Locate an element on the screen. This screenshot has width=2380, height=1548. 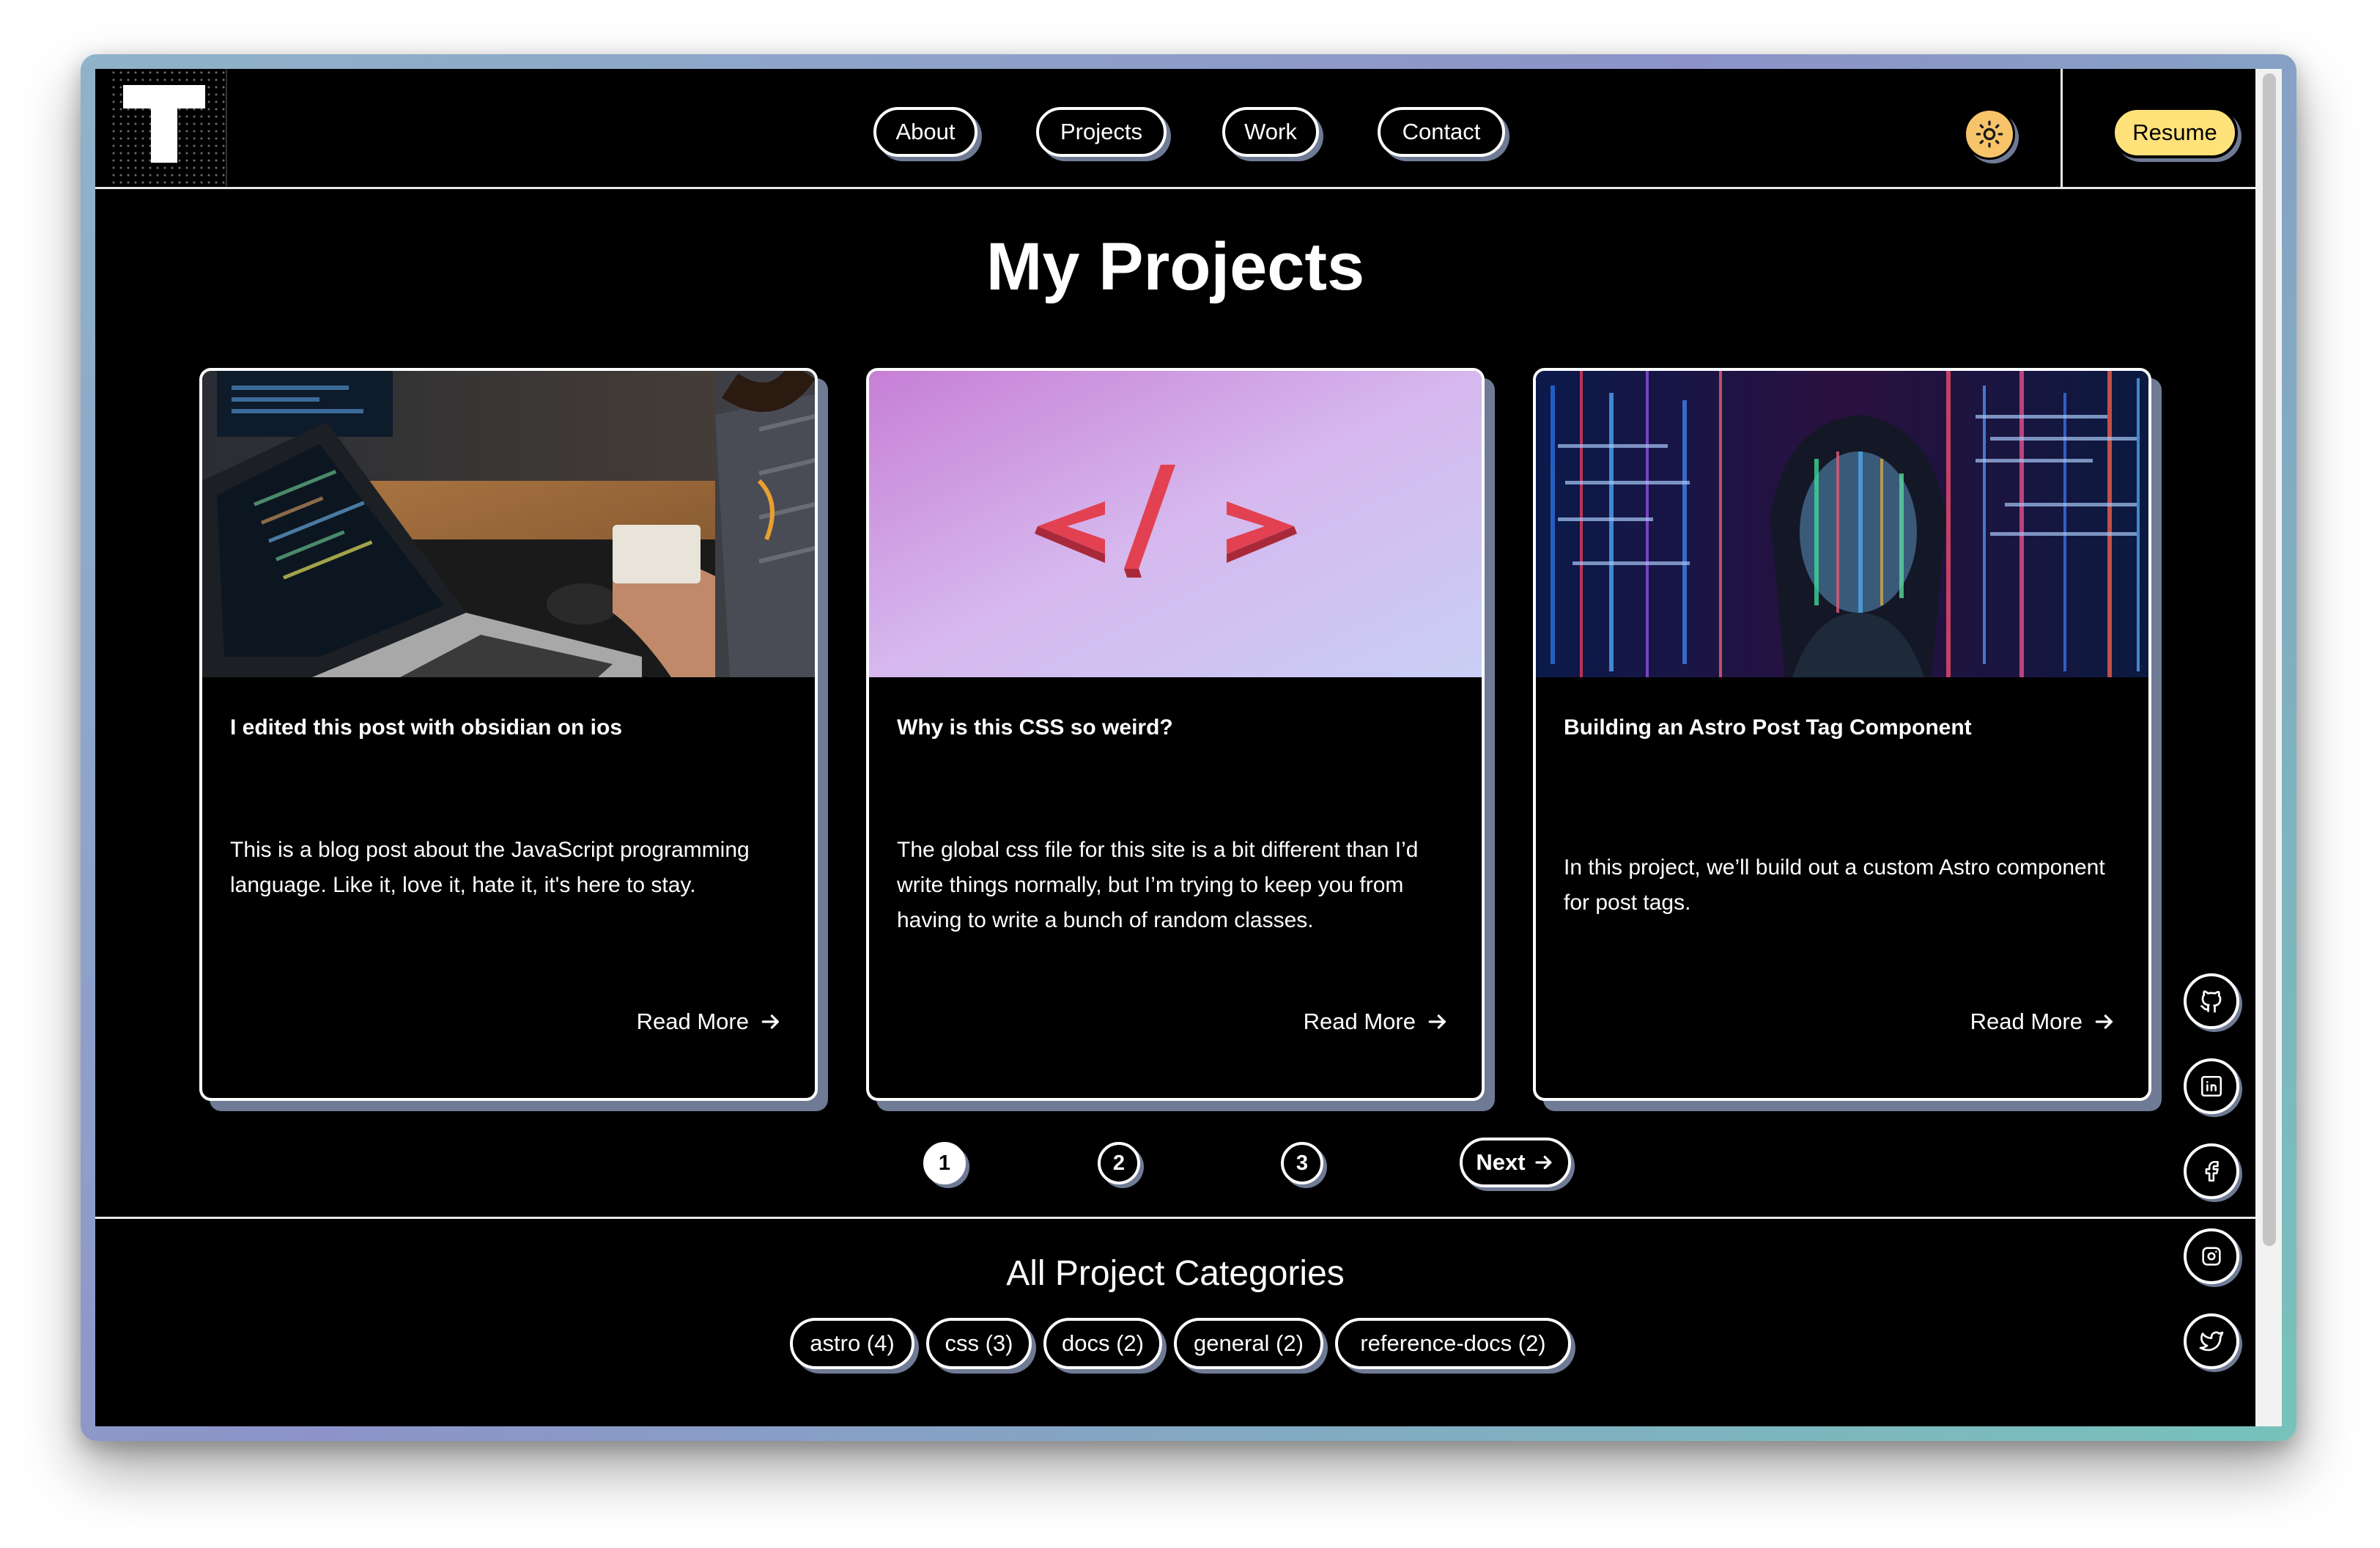
category-tag-reference-docs: reference-docs (2) is located at coordinates (1453, 1343).